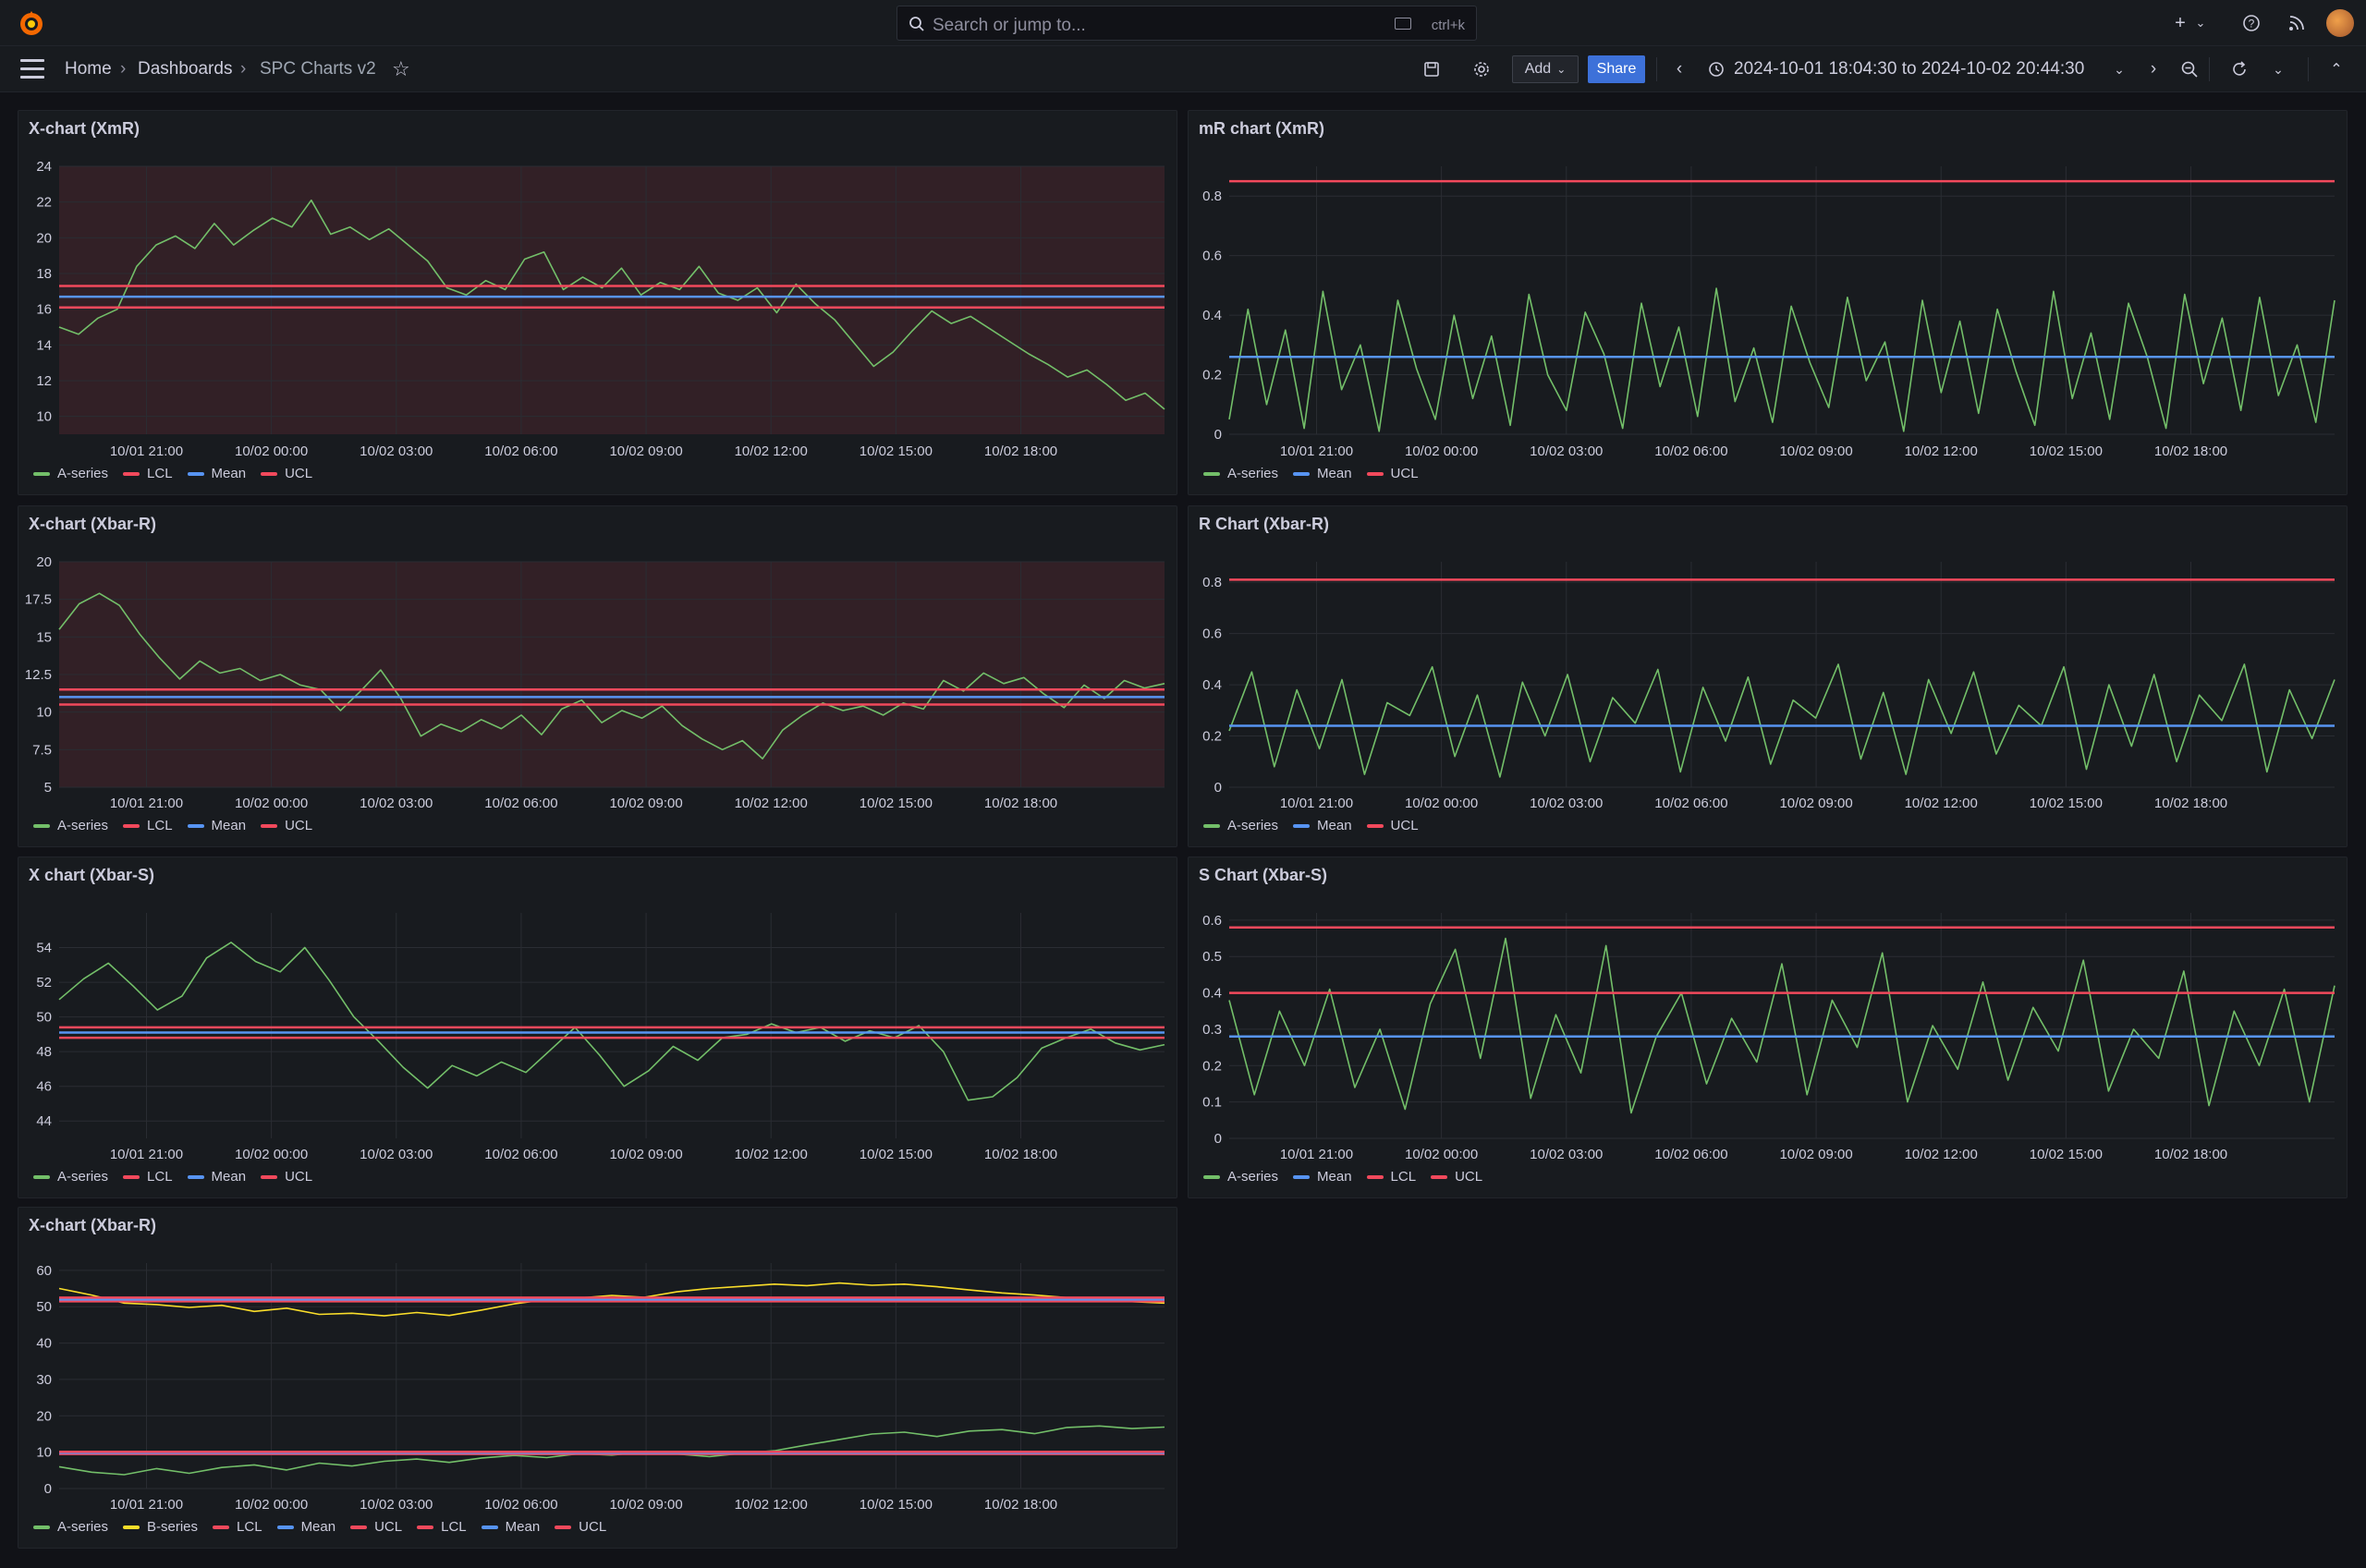 This screenshot has width=2366, height=1568. What do you see at coordinates (1482, 69) in the screenshot?
I see `gear-icon` at bounding box center [1482, 69].